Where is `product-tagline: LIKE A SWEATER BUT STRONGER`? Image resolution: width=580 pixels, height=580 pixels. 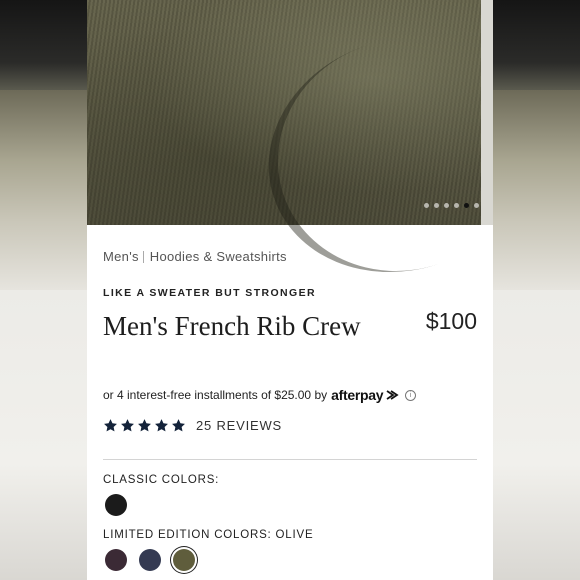
product-tagline: LIKE A SWEATER BUT STRONGER is located at coordinates (209, 293).